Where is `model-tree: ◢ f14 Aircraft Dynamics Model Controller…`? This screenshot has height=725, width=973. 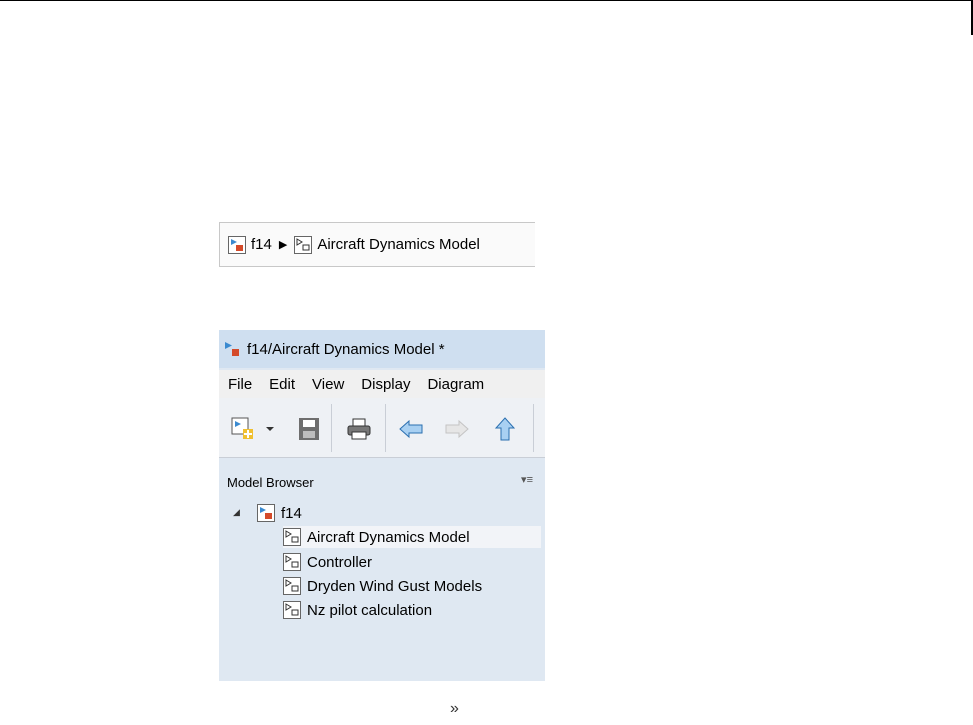
model-tree: ◢ f14 Aircraft Dynamics Model Controller… is located at coordinates (382, 590).